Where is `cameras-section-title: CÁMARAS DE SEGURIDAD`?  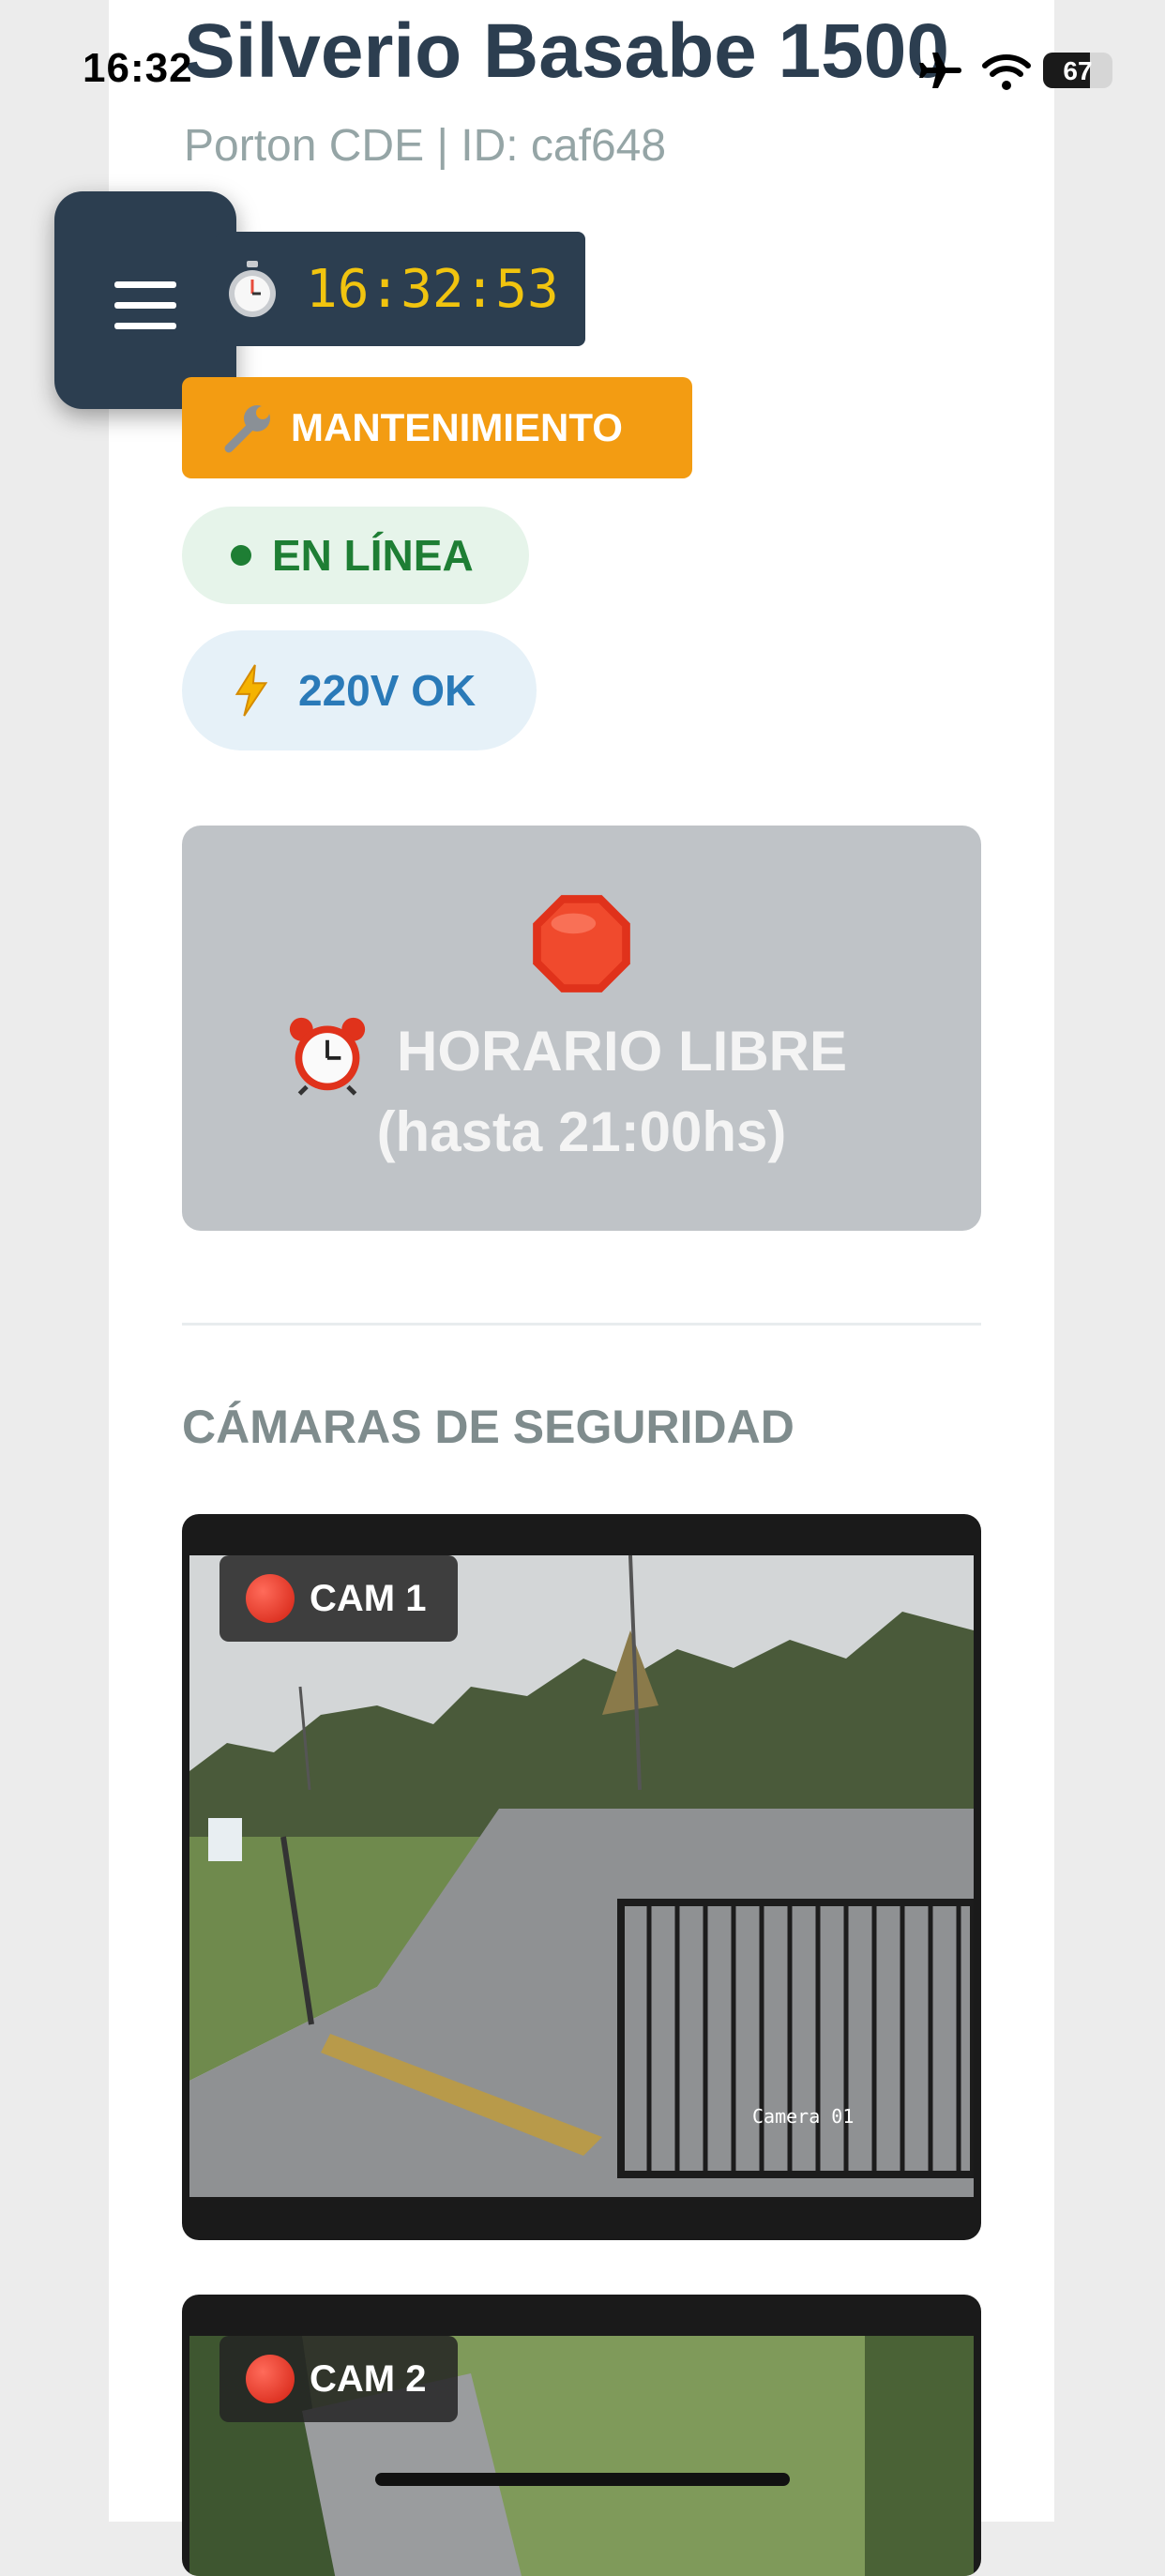 cameras-section-title: CÁMARAS DE SEGURIDAD is located at coordinates (488, 1427).